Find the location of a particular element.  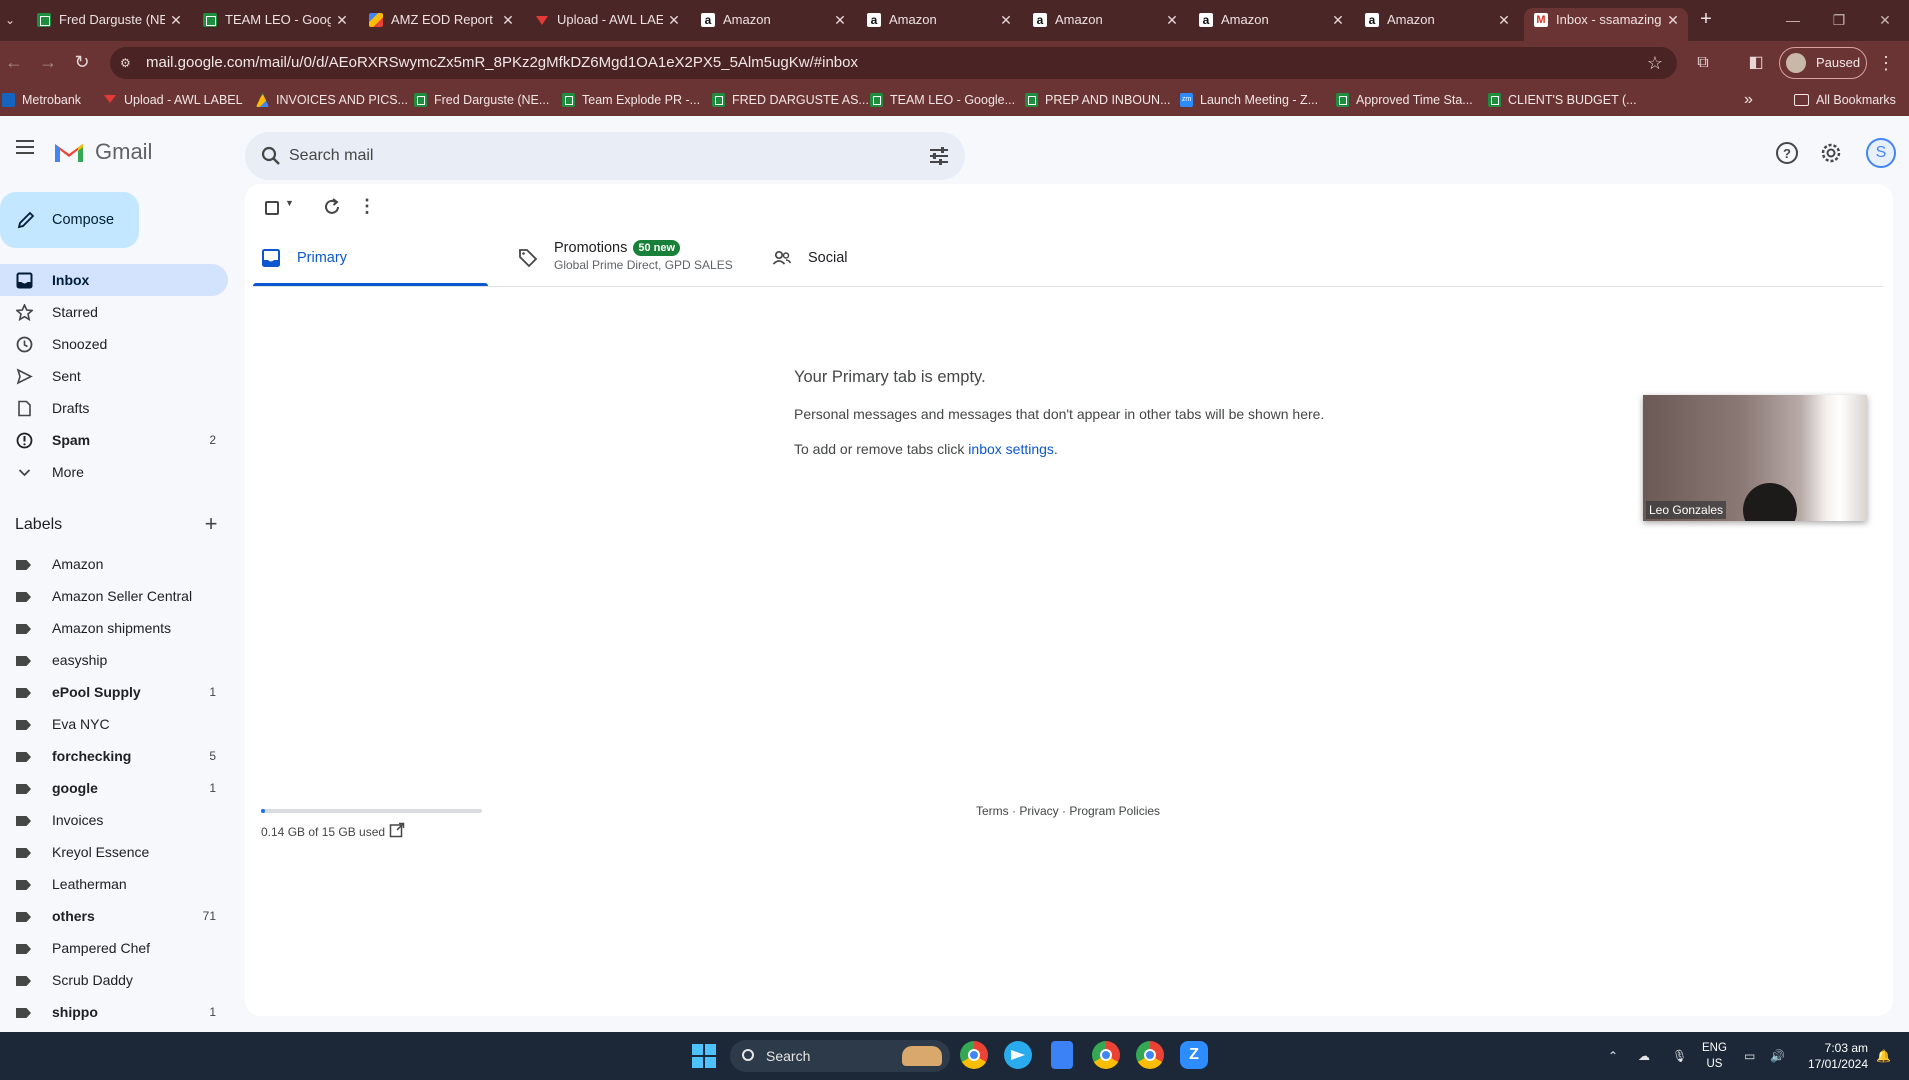

compose-button: Compose is located at coordinates (69, 220).